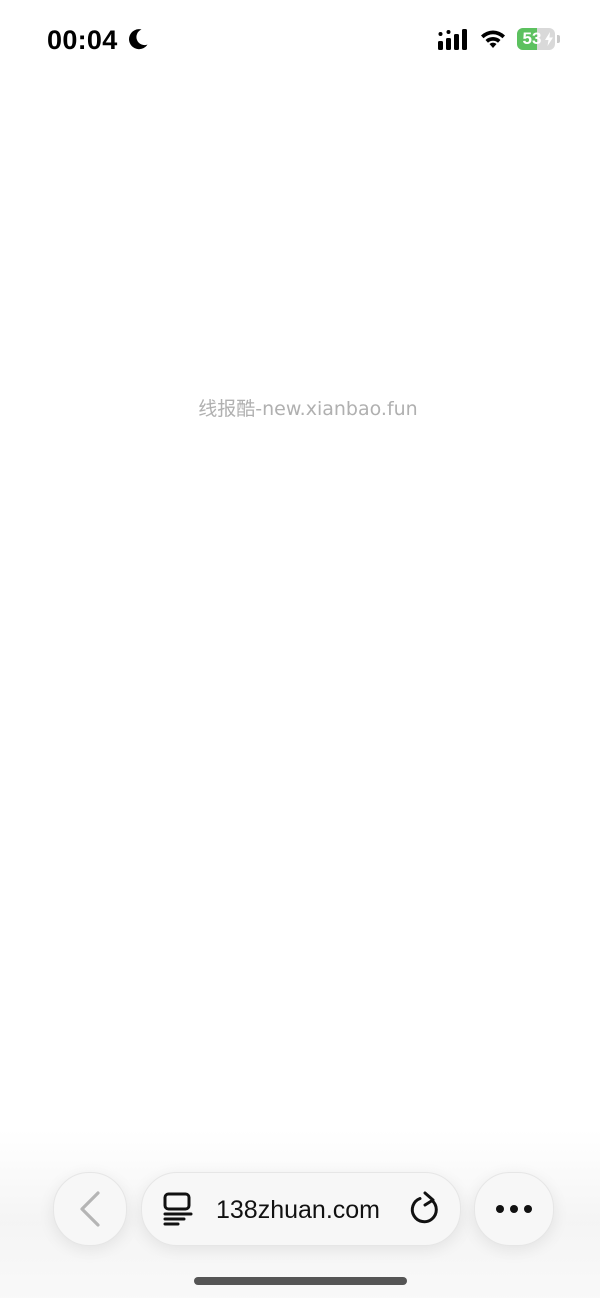 This screenshot has height=1298, width=600. What do you see at coordinates (493, 39) in the screenshot?
I see `wifi-icon` at bounding box center [493, 39].